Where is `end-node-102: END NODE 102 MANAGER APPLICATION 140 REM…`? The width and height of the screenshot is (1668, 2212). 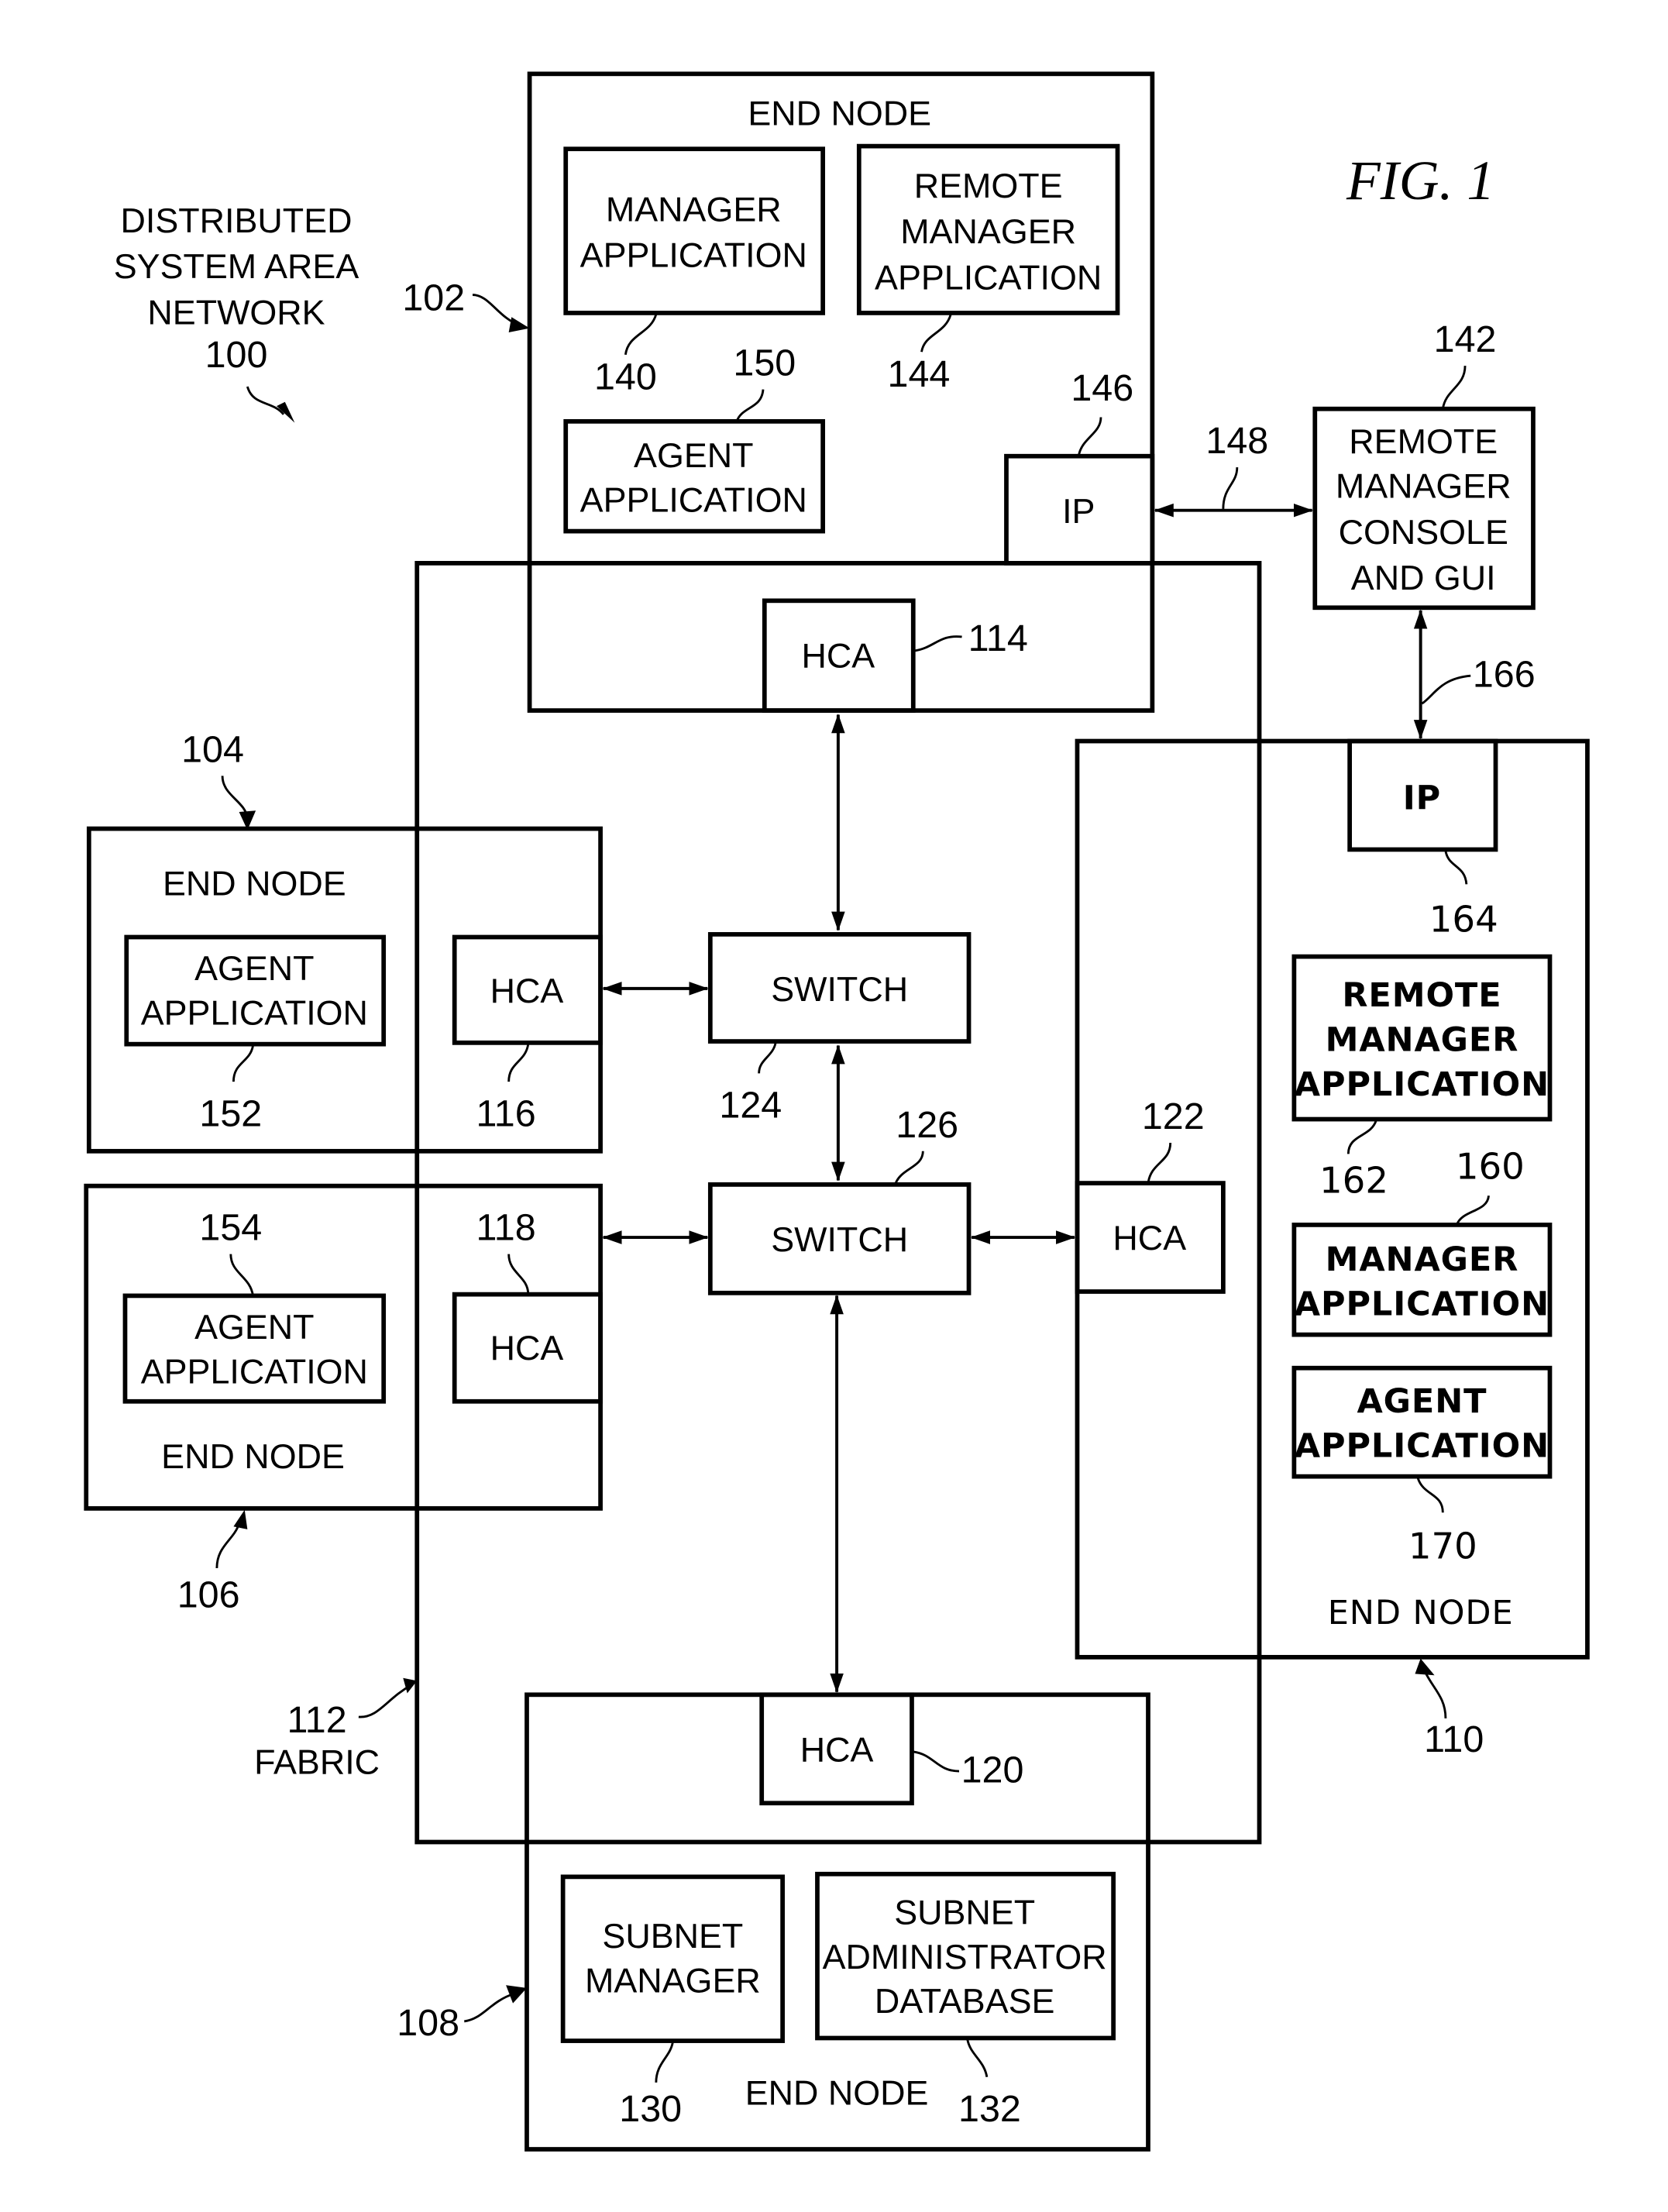 end-node-102: END NODE 102 MANAGER APPLICATION 140 REM… is located at coordinates (778, 392).